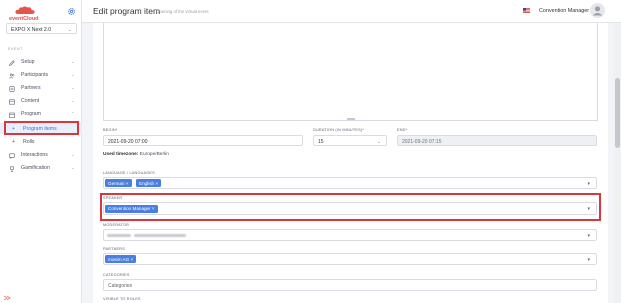 This screenshot has width=621, height=303. What do you see at coordinates (182, 11) in the screenshot?
I see `page-subtitle: Opening of the virtual event` at bounding box center [182, 11].